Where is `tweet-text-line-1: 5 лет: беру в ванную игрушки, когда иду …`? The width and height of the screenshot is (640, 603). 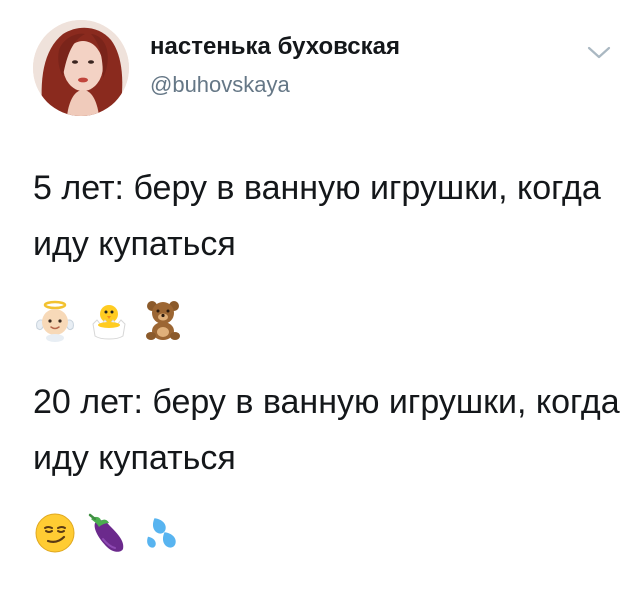 tweet-text-line-1: 5 лет: беру в ванную игрушки, когда иду … is located at coordinates (317, 216).